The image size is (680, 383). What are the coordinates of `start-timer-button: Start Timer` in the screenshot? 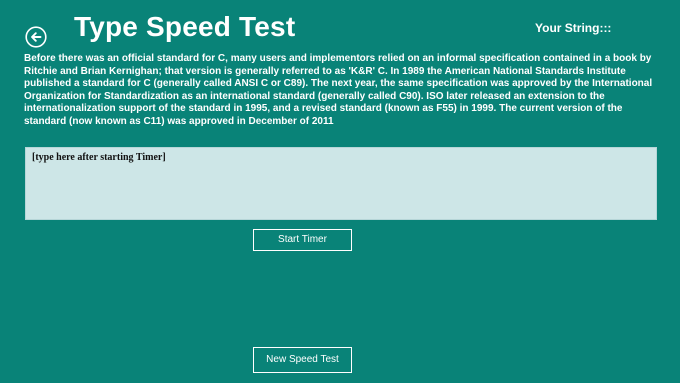 It's located at (302, 240).